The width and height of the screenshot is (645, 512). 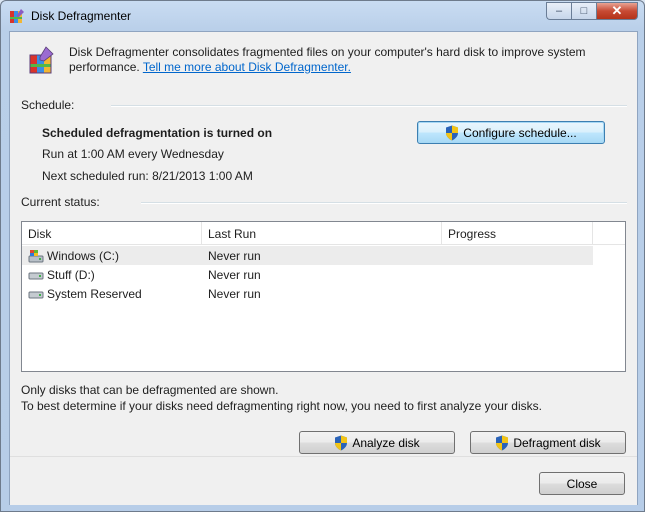 I want to click on column-header-progress: Progress, so click(x=517, y=233).